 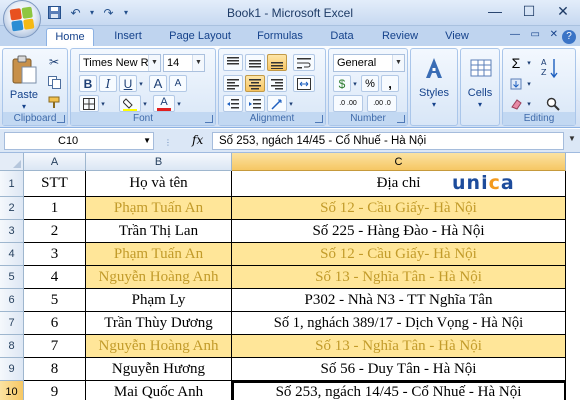 What do you see at coordinates (277, 103) in the screenshot?
I see `orientation-icon` at bounding box center [277, 103].